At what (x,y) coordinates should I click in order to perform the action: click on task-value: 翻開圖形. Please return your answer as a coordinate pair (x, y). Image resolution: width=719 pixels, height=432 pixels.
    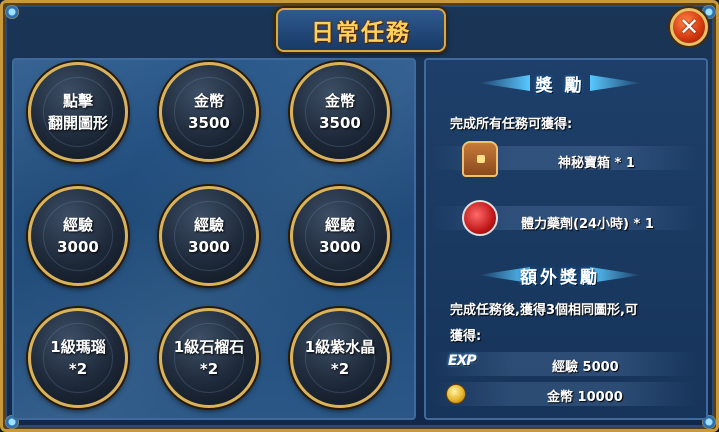
    Looking at the image, I should click on (77, 123).